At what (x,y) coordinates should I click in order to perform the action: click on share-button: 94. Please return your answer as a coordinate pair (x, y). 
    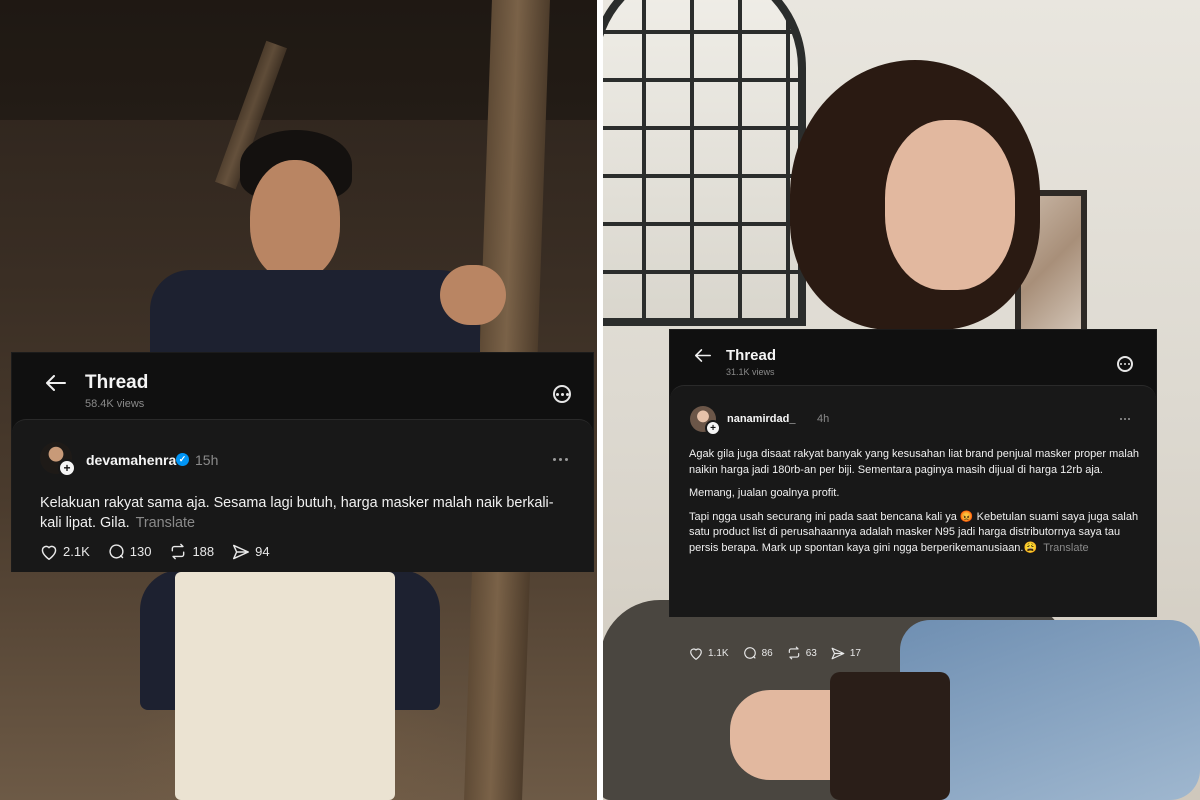
    Looking at the image, I should click on (251, 552).